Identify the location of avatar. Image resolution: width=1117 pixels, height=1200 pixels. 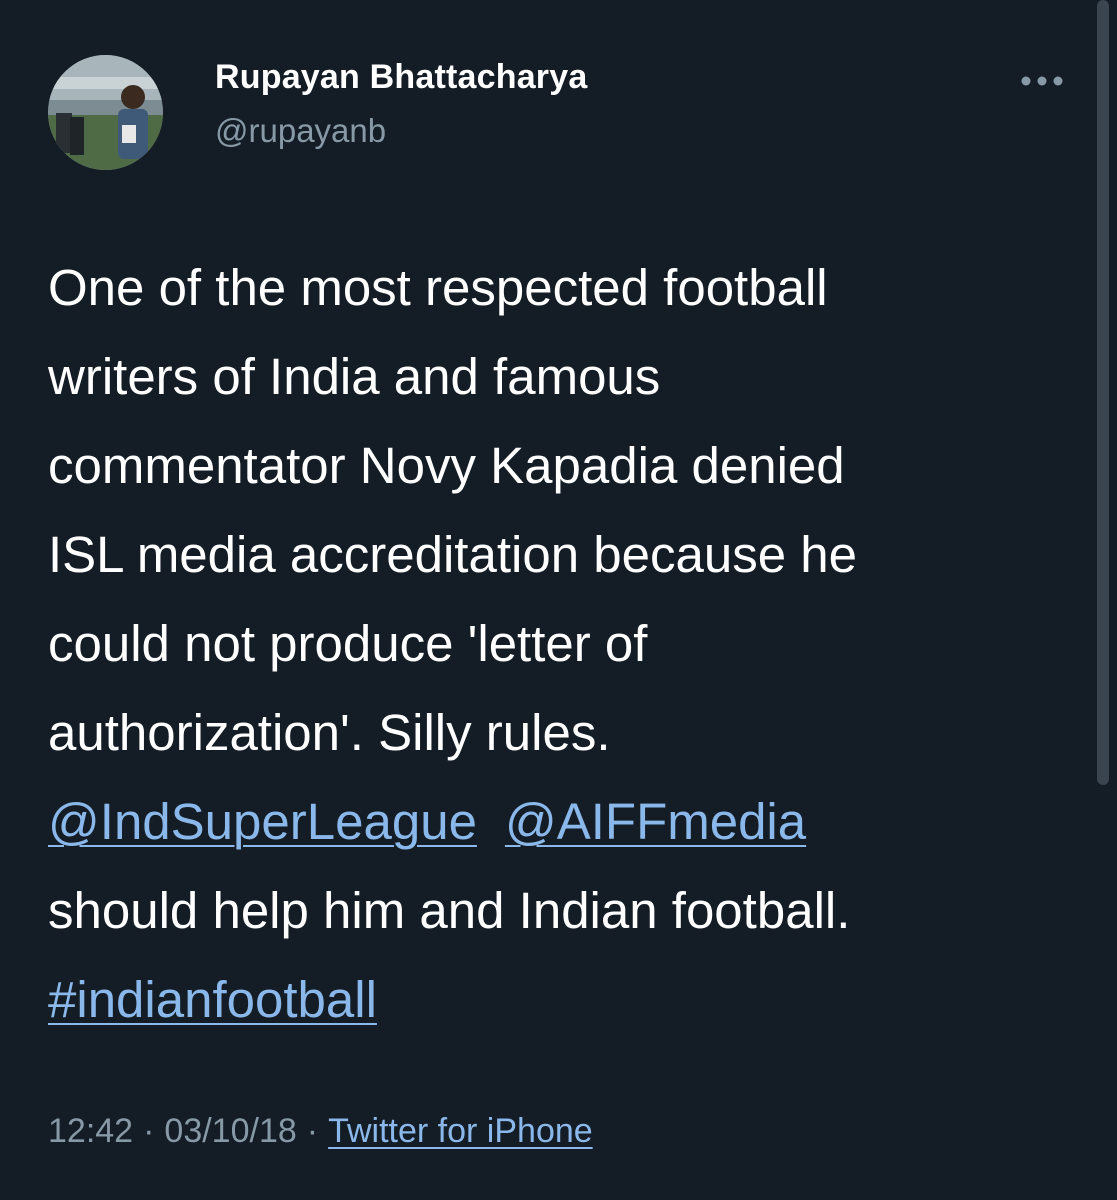
(105, 112).